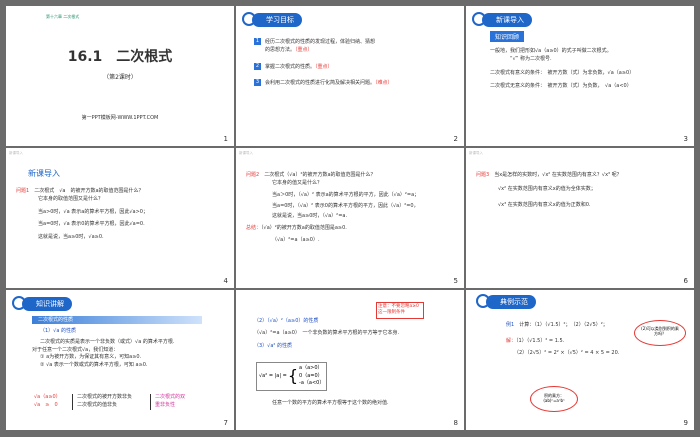 The width and height of the screenshot is (700, 437). Describe the element at coordinates (511, 340) in the screenshot. I see `solution-label: 解：` at that location.